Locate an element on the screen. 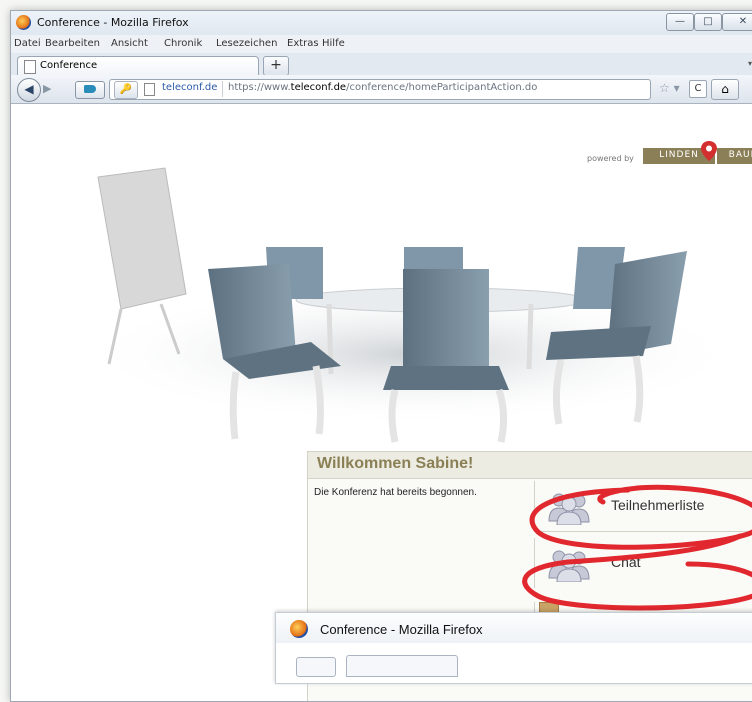  window-title: Conference - Mozilla Firefox is located at coordinates (113, 22).